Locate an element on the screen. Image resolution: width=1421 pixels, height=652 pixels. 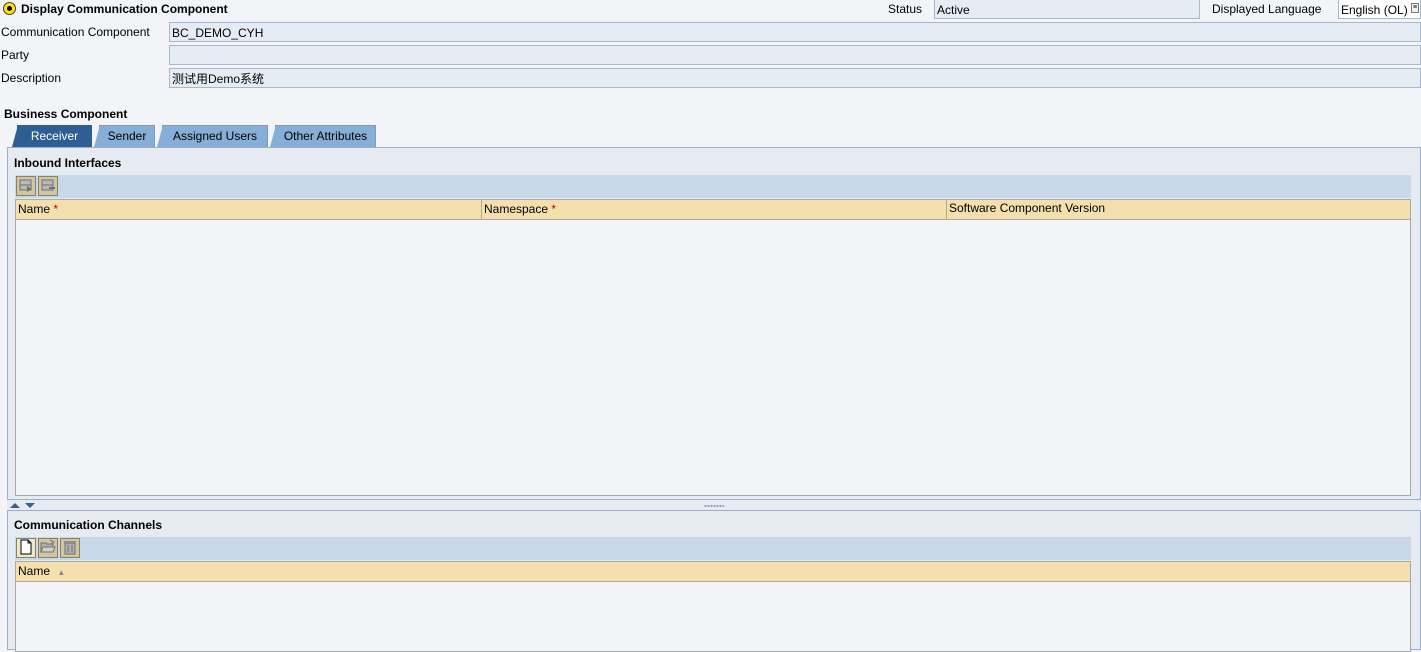
column-channel-name-label: Name is located at coordinates (34, 571).